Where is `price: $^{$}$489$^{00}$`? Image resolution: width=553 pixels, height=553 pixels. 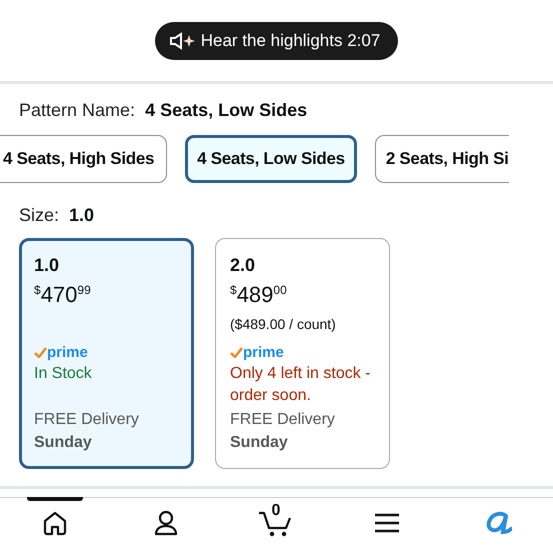
price: $^{$}$489$^{00}$ is located at coordinates (258, 295).